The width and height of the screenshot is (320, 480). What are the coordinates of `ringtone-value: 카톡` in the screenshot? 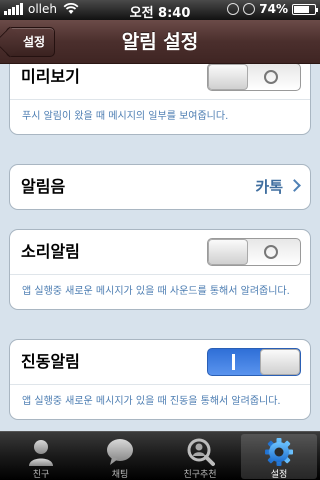 It's located at (269, 187).